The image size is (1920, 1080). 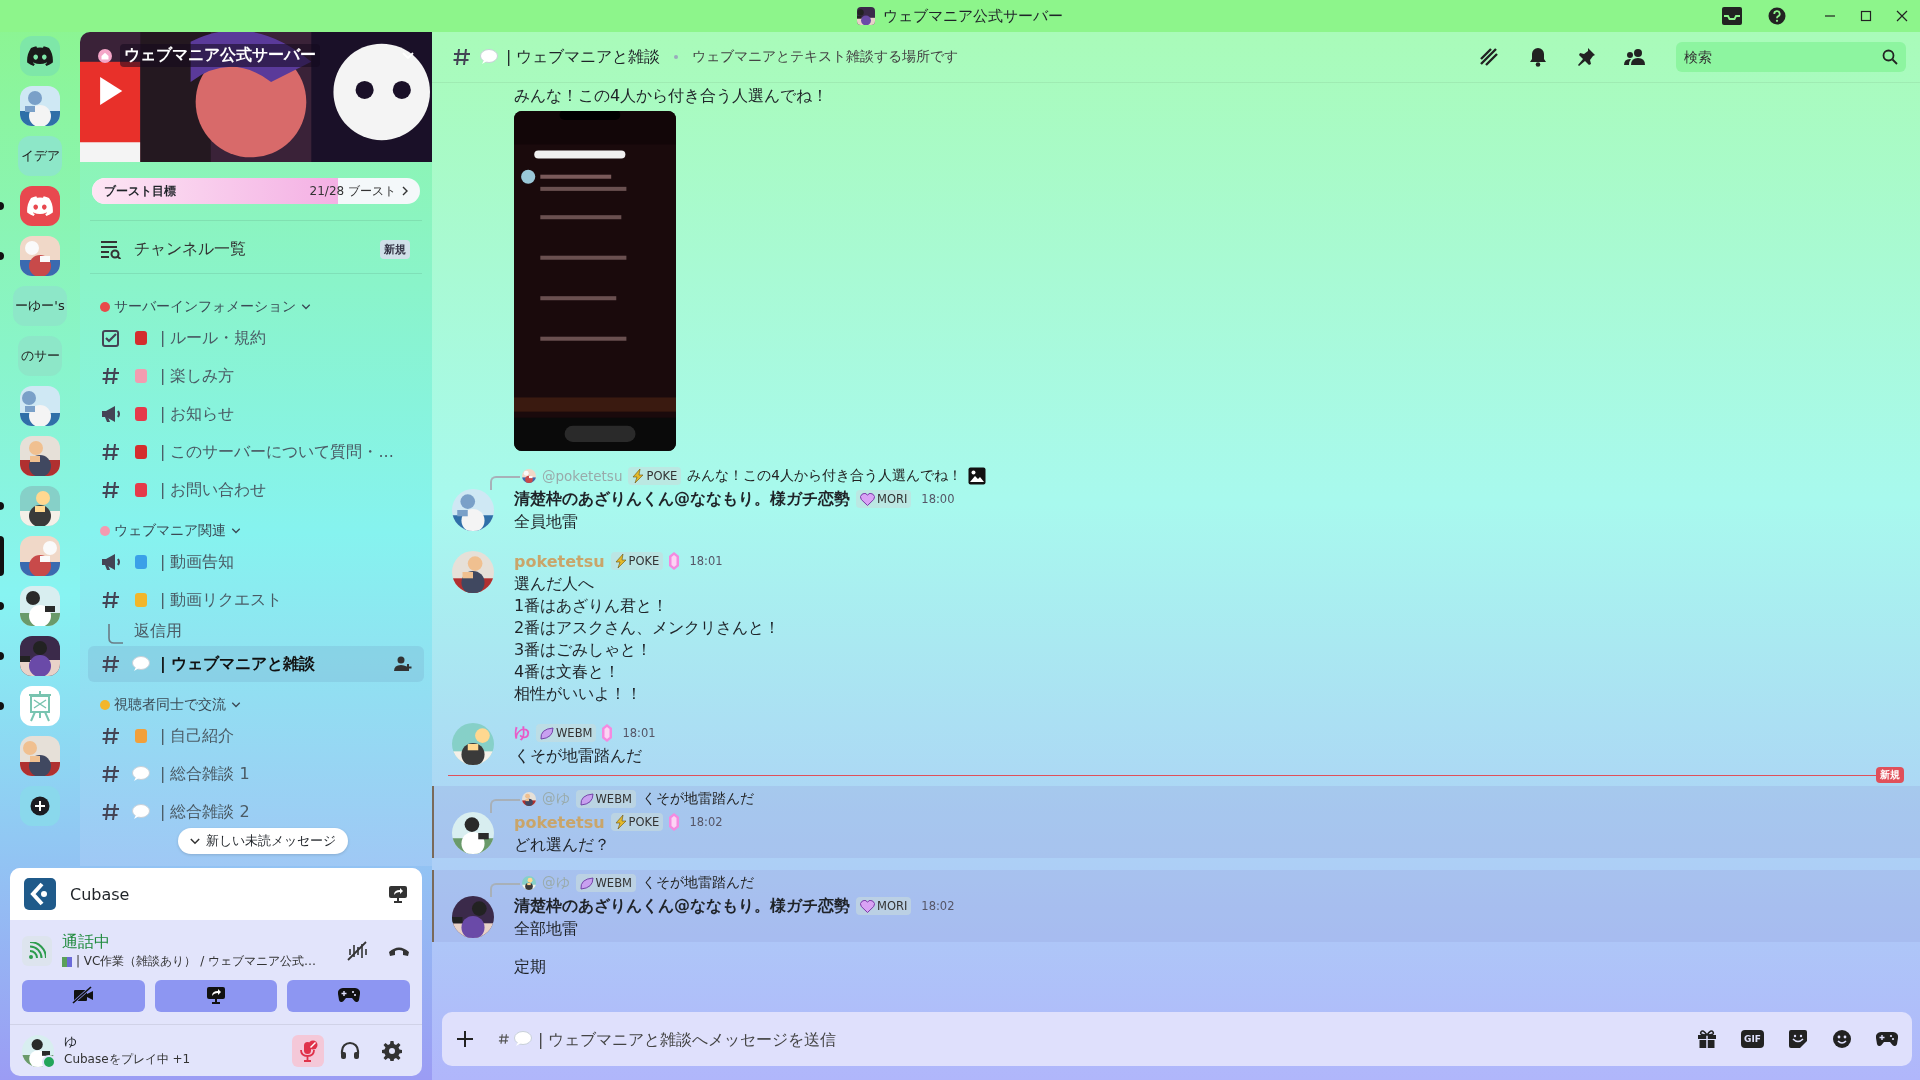 What do you see at coordinates (825, 57) in the screenshot?
I see `channel-topic: ウェブマニアとテキスト雑談する場所です` at bounding box center [825, 57].